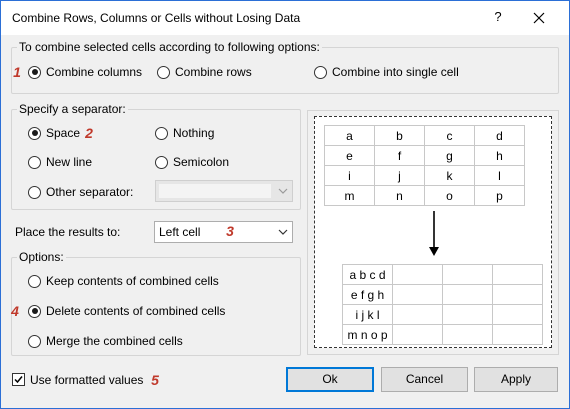 Image resolution: width=570 pixels, height=409 pixels. I want to click on preview-before-table: abcdefghijklmnop, so click(424, 165).